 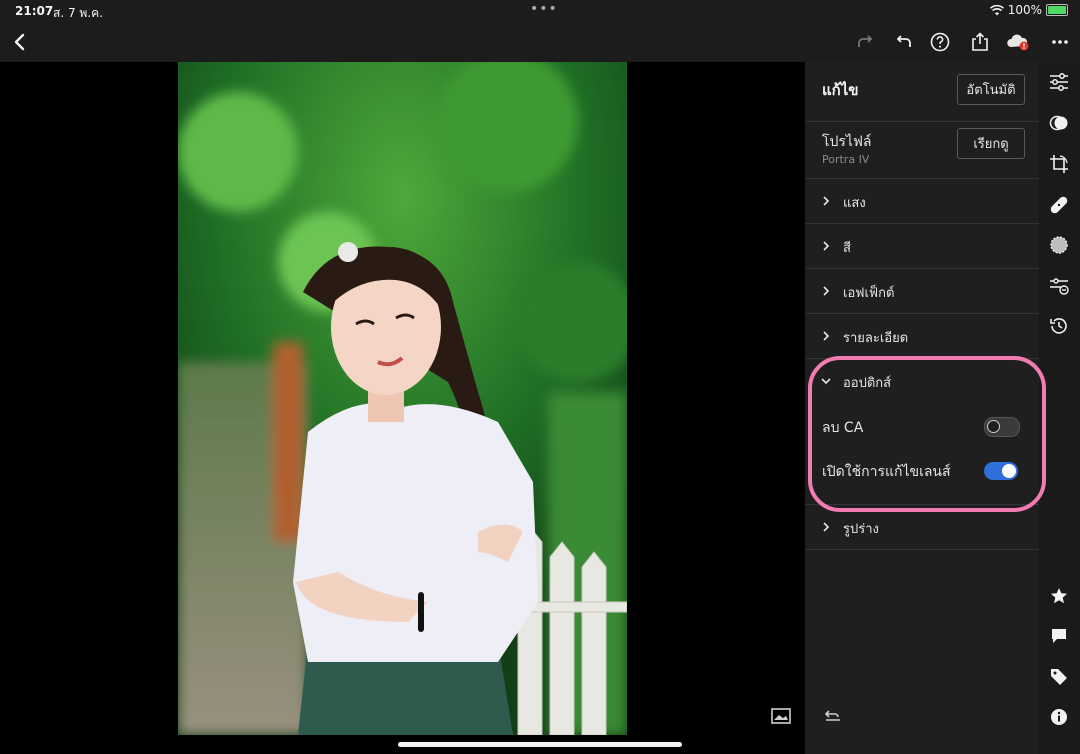 I want to click on home-indicator, so click(x=540, y=744).